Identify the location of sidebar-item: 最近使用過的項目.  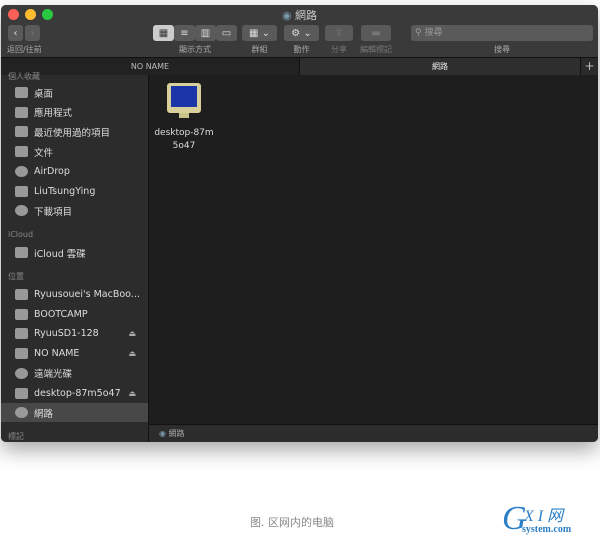
(74, 131).